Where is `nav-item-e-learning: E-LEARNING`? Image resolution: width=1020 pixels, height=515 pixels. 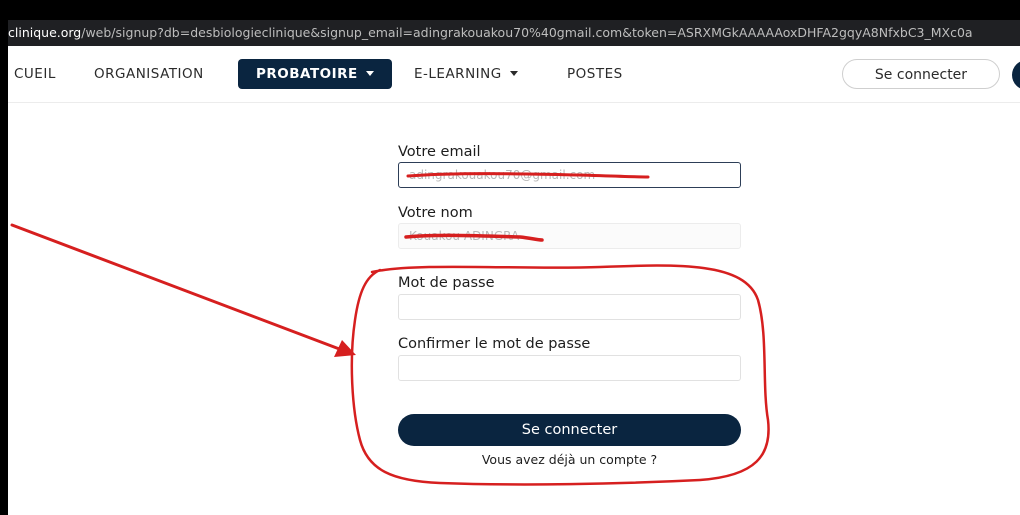 nav-item-e-learning: E-LEARNING is located at coordinates (466, 74).